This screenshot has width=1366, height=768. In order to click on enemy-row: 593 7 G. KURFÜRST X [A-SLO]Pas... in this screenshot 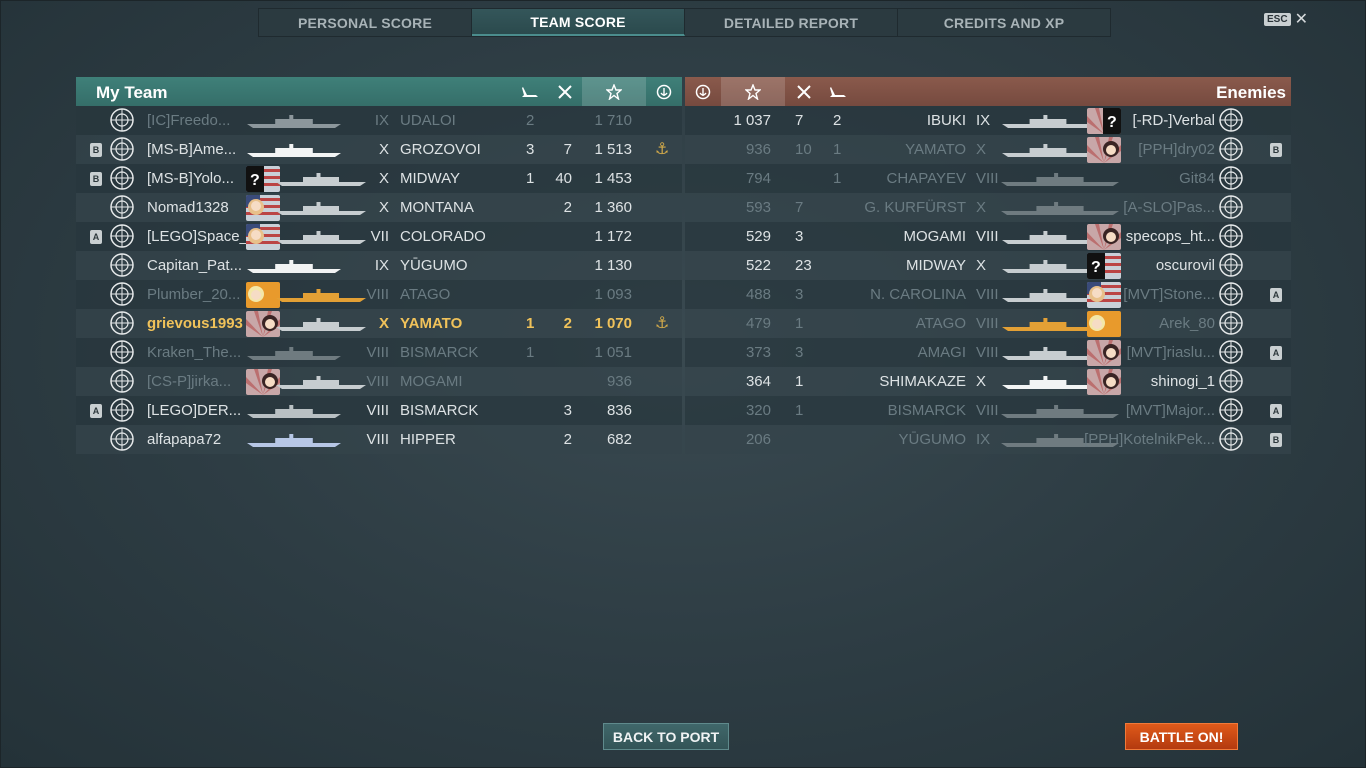, I will do `click(988, 207)`.